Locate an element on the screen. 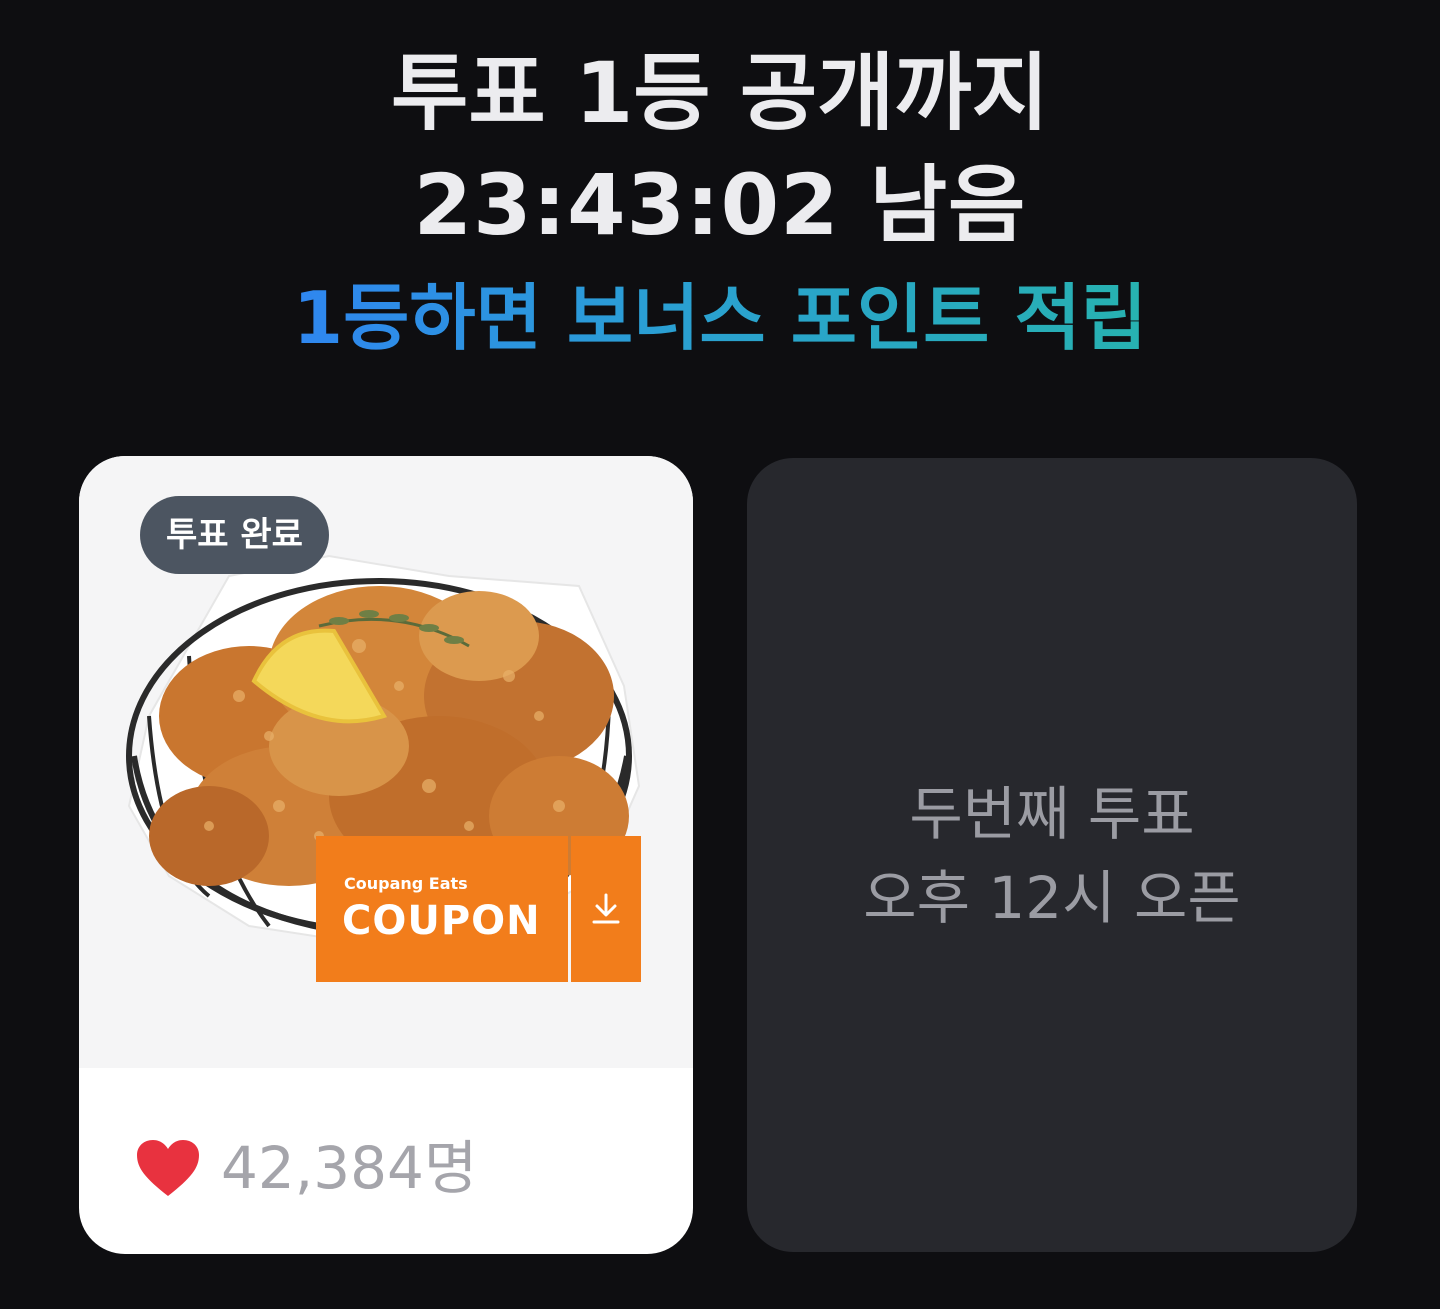  coupon-download-button is located at coordinates (606, 909).